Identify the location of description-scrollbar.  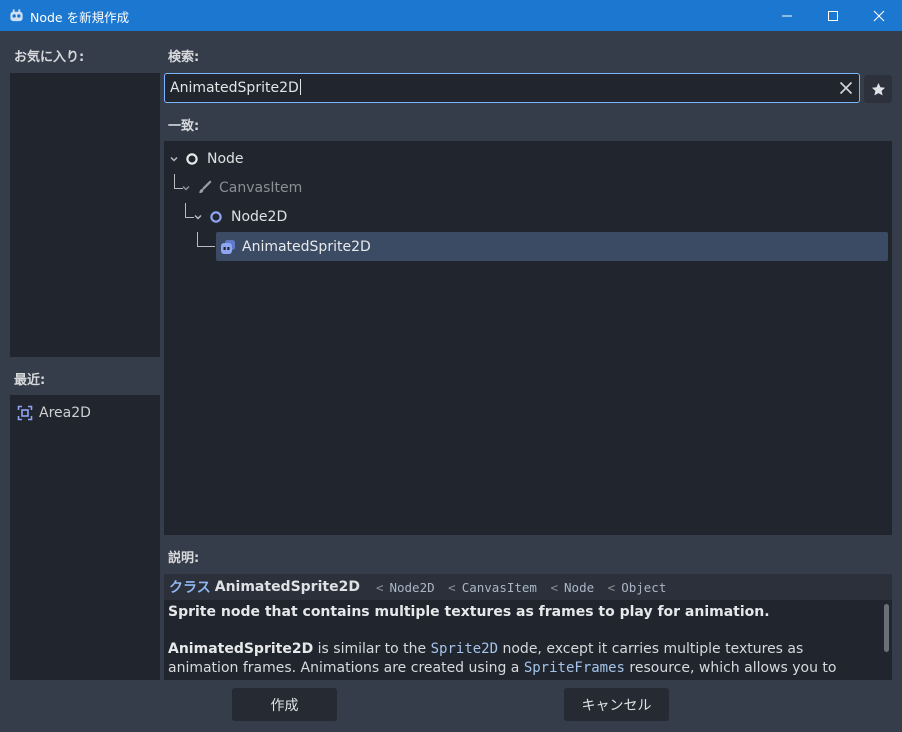
(886, 628).